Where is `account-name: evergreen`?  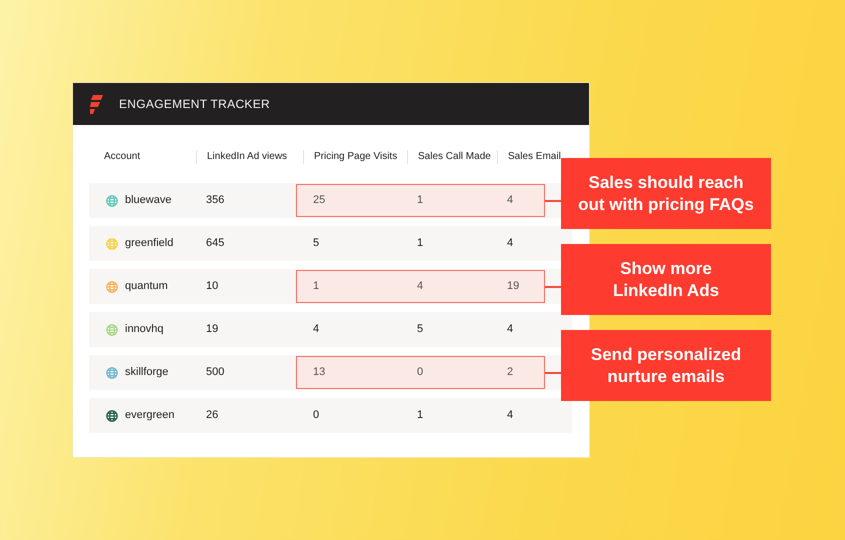
account-name: evergreen is located at coordinates (150, 416).